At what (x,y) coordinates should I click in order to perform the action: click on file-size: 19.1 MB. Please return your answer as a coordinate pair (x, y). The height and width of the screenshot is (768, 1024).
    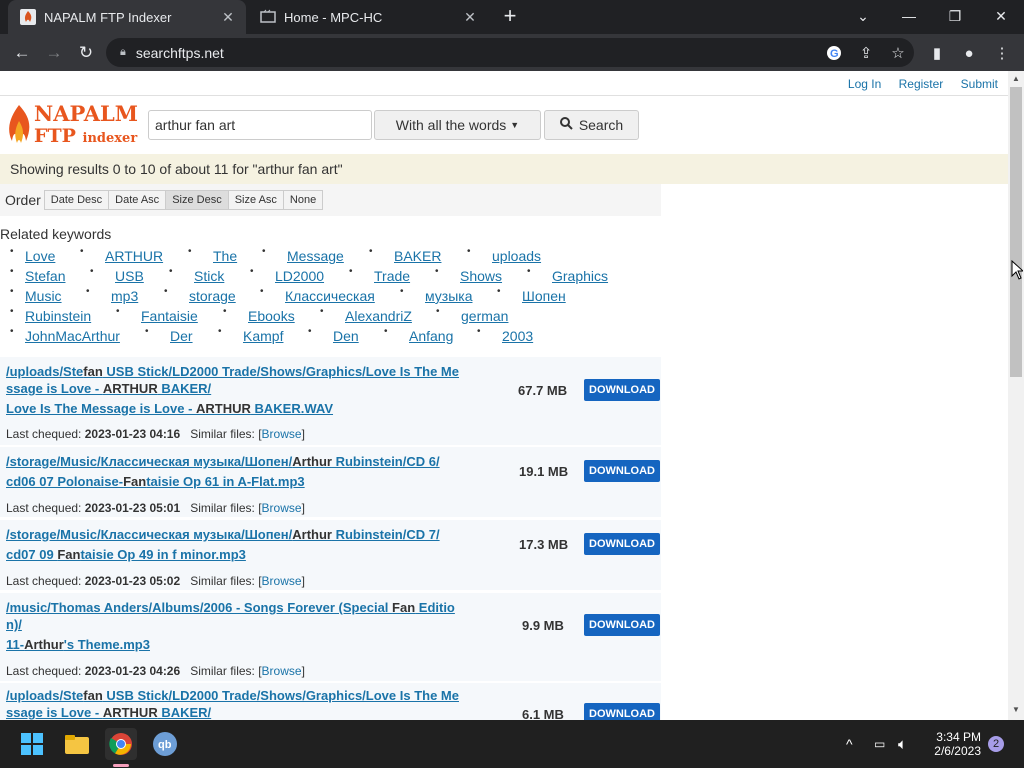
    Looking at the image, I should click on (544, 471).